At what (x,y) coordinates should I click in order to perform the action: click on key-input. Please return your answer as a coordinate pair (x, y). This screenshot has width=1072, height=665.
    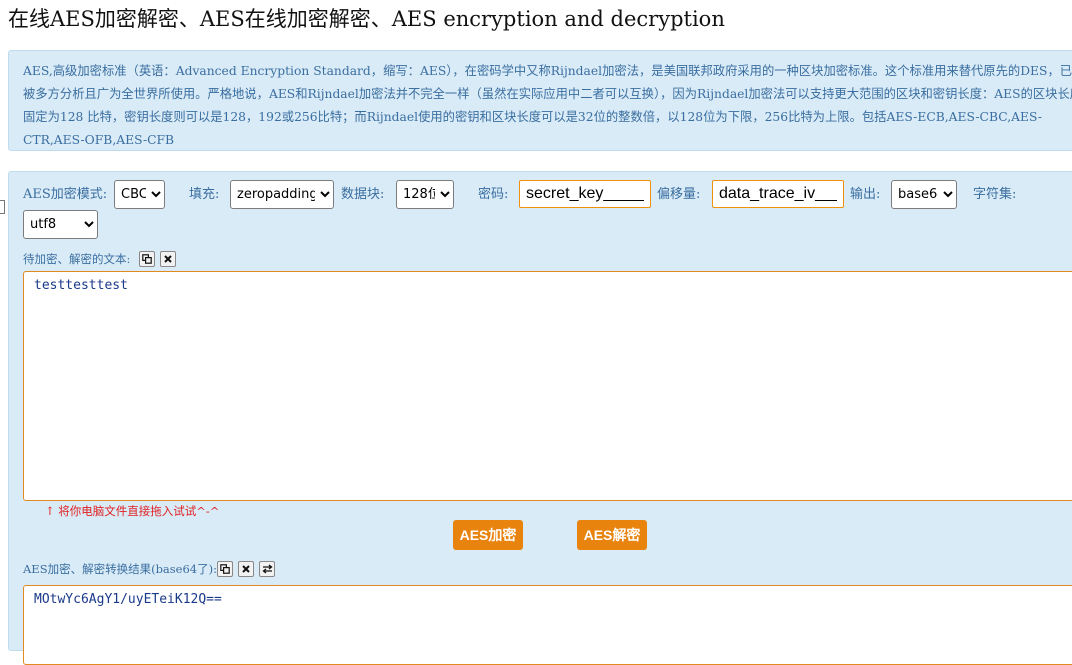
    Looking at the image, I should click on (585, 194).